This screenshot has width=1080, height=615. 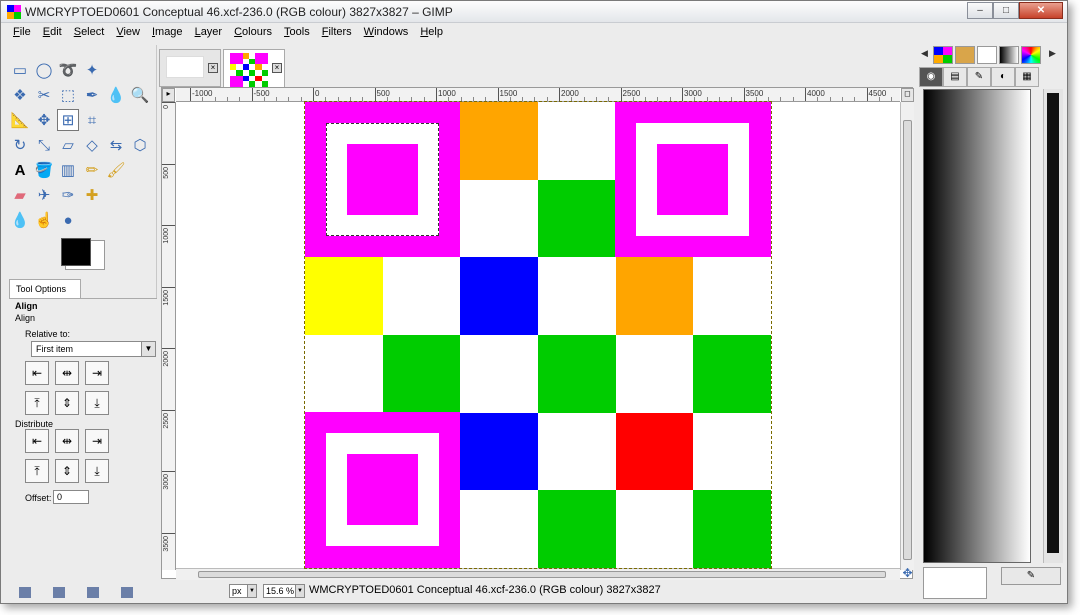 What do you see at coordinates (68, 170) in the screenshot?
I see `blend-icon: ▥` at bounding box center [68, 170].